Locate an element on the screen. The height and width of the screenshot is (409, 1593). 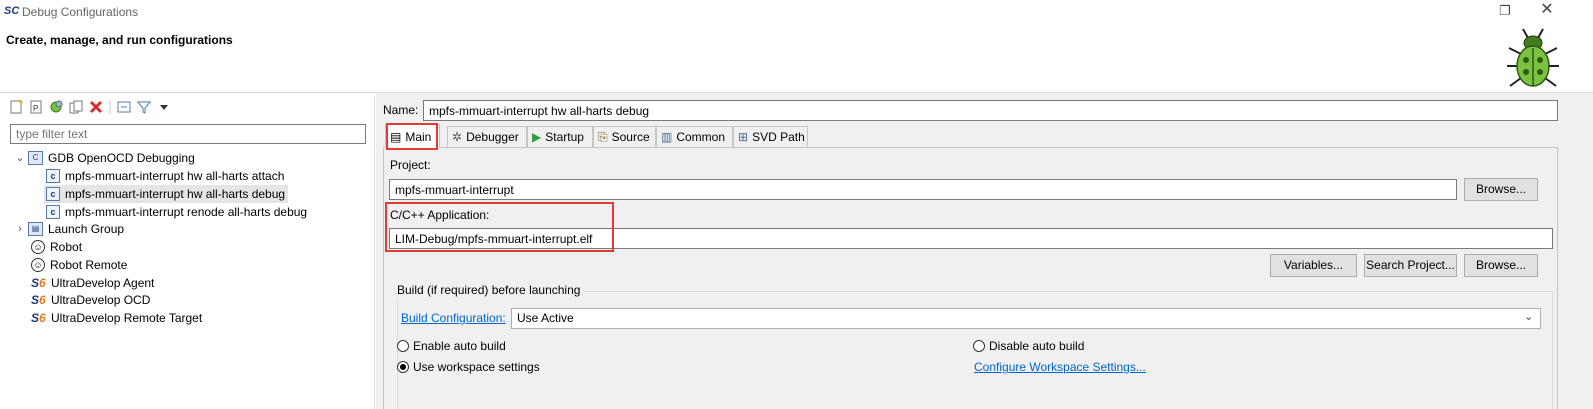
tab-svd-path: ⊞ SVD Path is located at coordinates (770, 136).